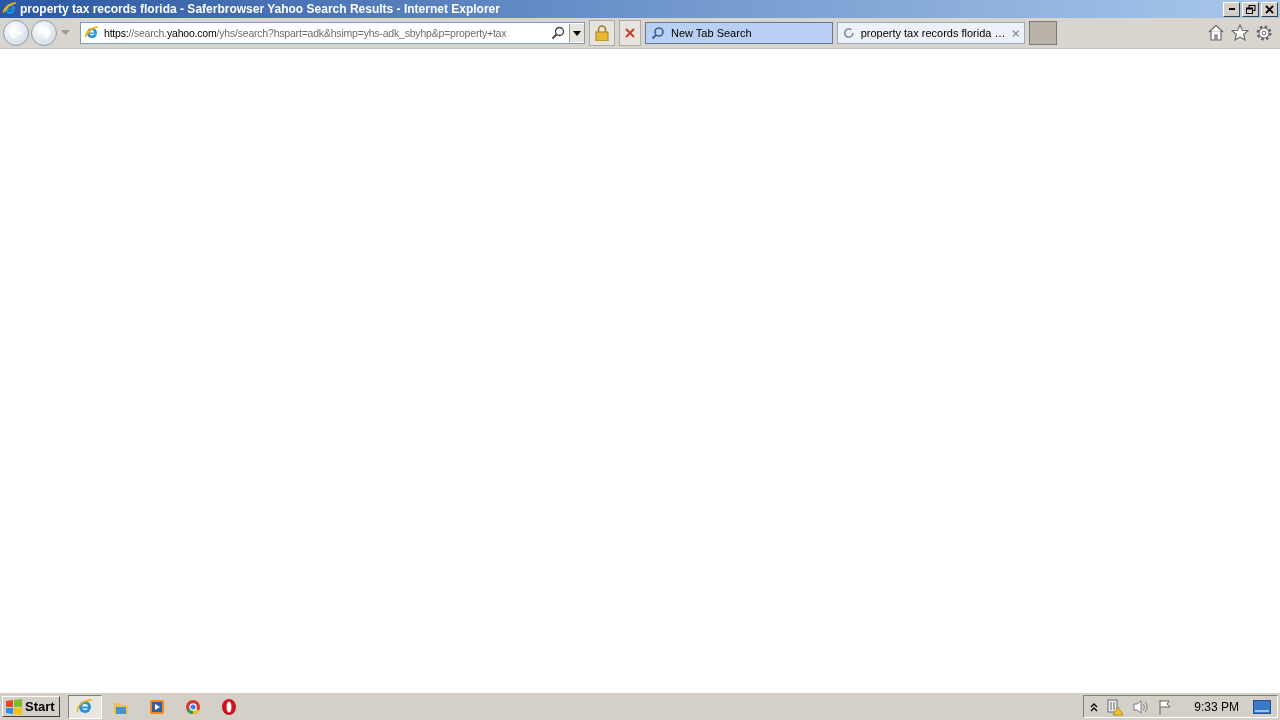 This screenshot has width=1280, height=720. What do you see at coordinates (1264, 33) in the screenshot?
I see `settings-icon` at bounding box center [1264, 33].